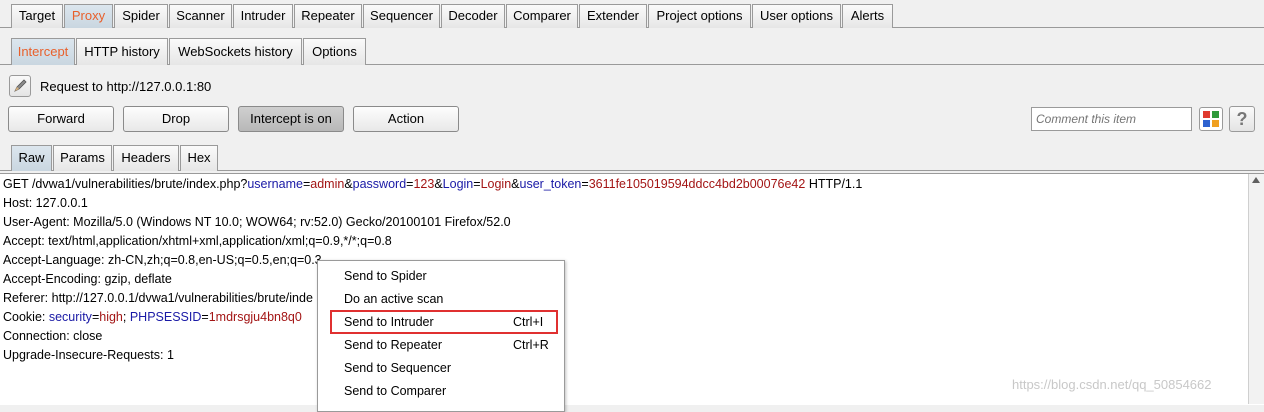 The image size is (1264, 412). I want to click on drop-button: Drop, so click(176, 119).